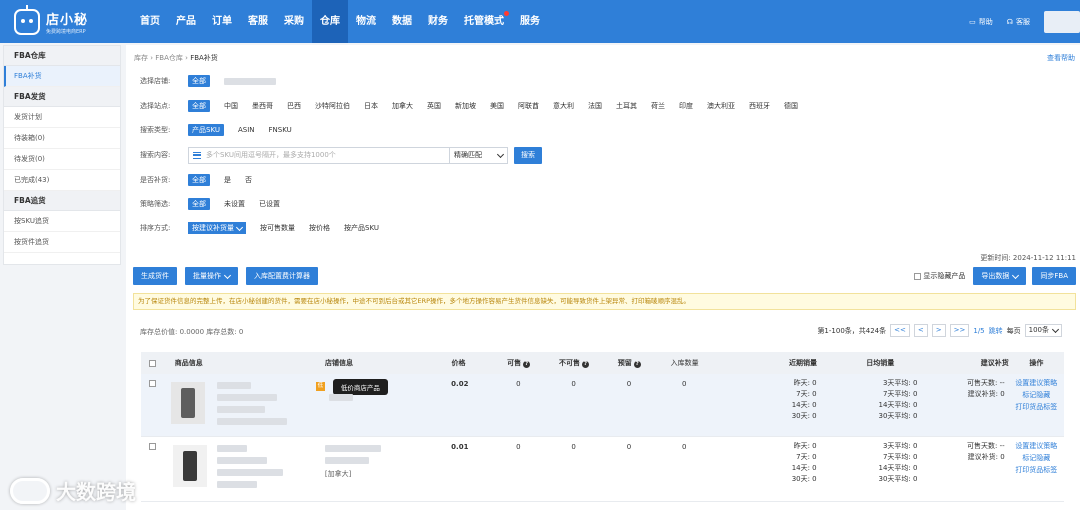 Image resolution: width=1080 pixels, height=510 pixels. I want to click on sidebar-item-shipping-plan: 发货计划, so click(62, 117).